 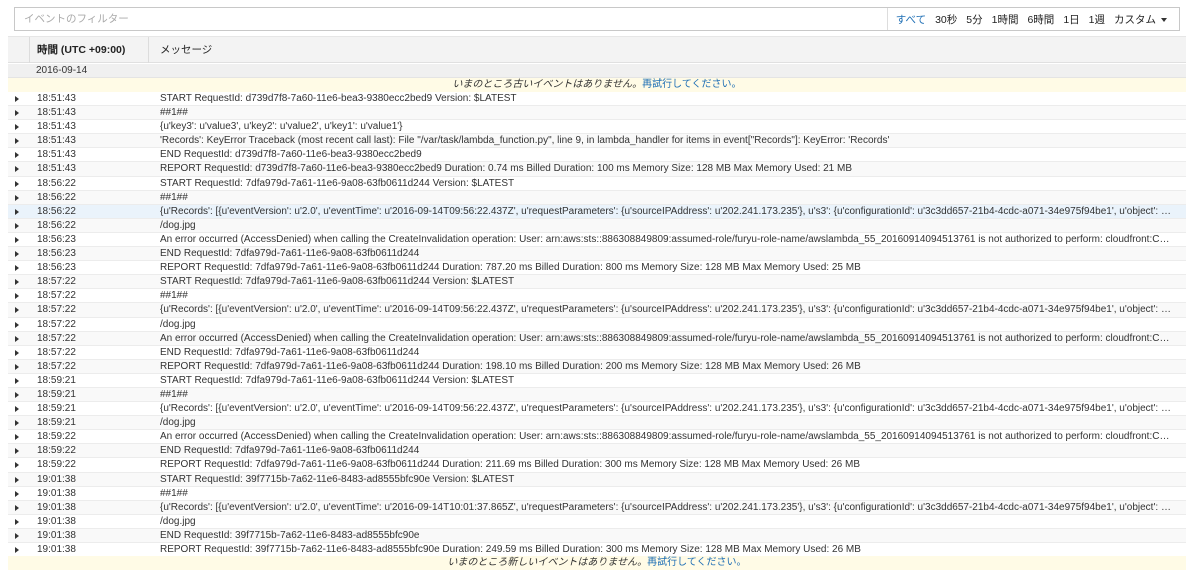 What do you see at coordinates (597, 197) in the screenshot?
I see `log-event-row: 18:56:22 ##1##` at bounding box center [597, 197].